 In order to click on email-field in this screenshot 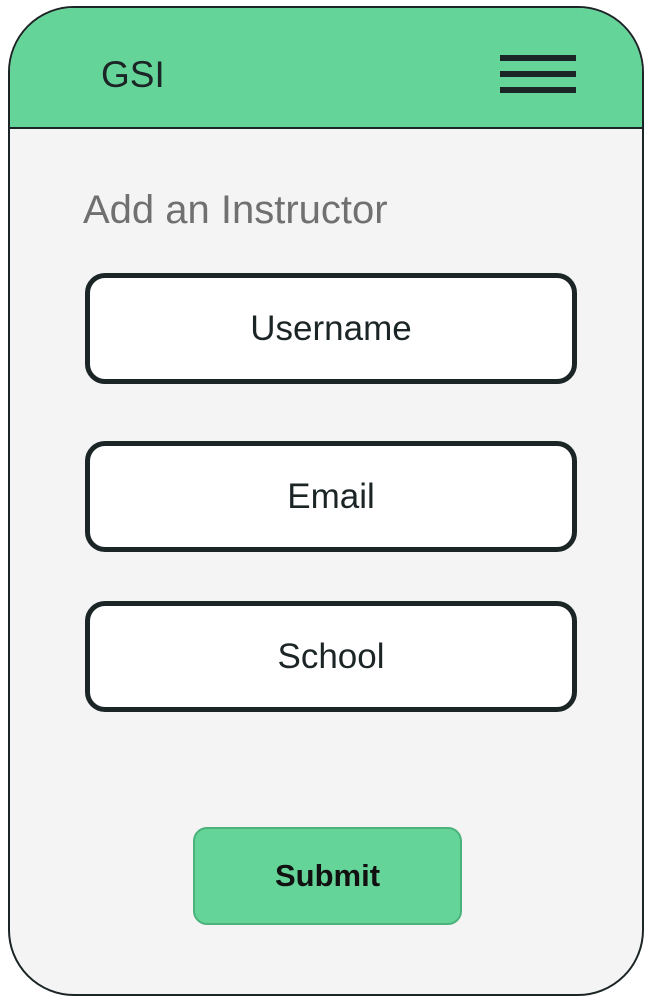, I will do `click(331, 496)`.